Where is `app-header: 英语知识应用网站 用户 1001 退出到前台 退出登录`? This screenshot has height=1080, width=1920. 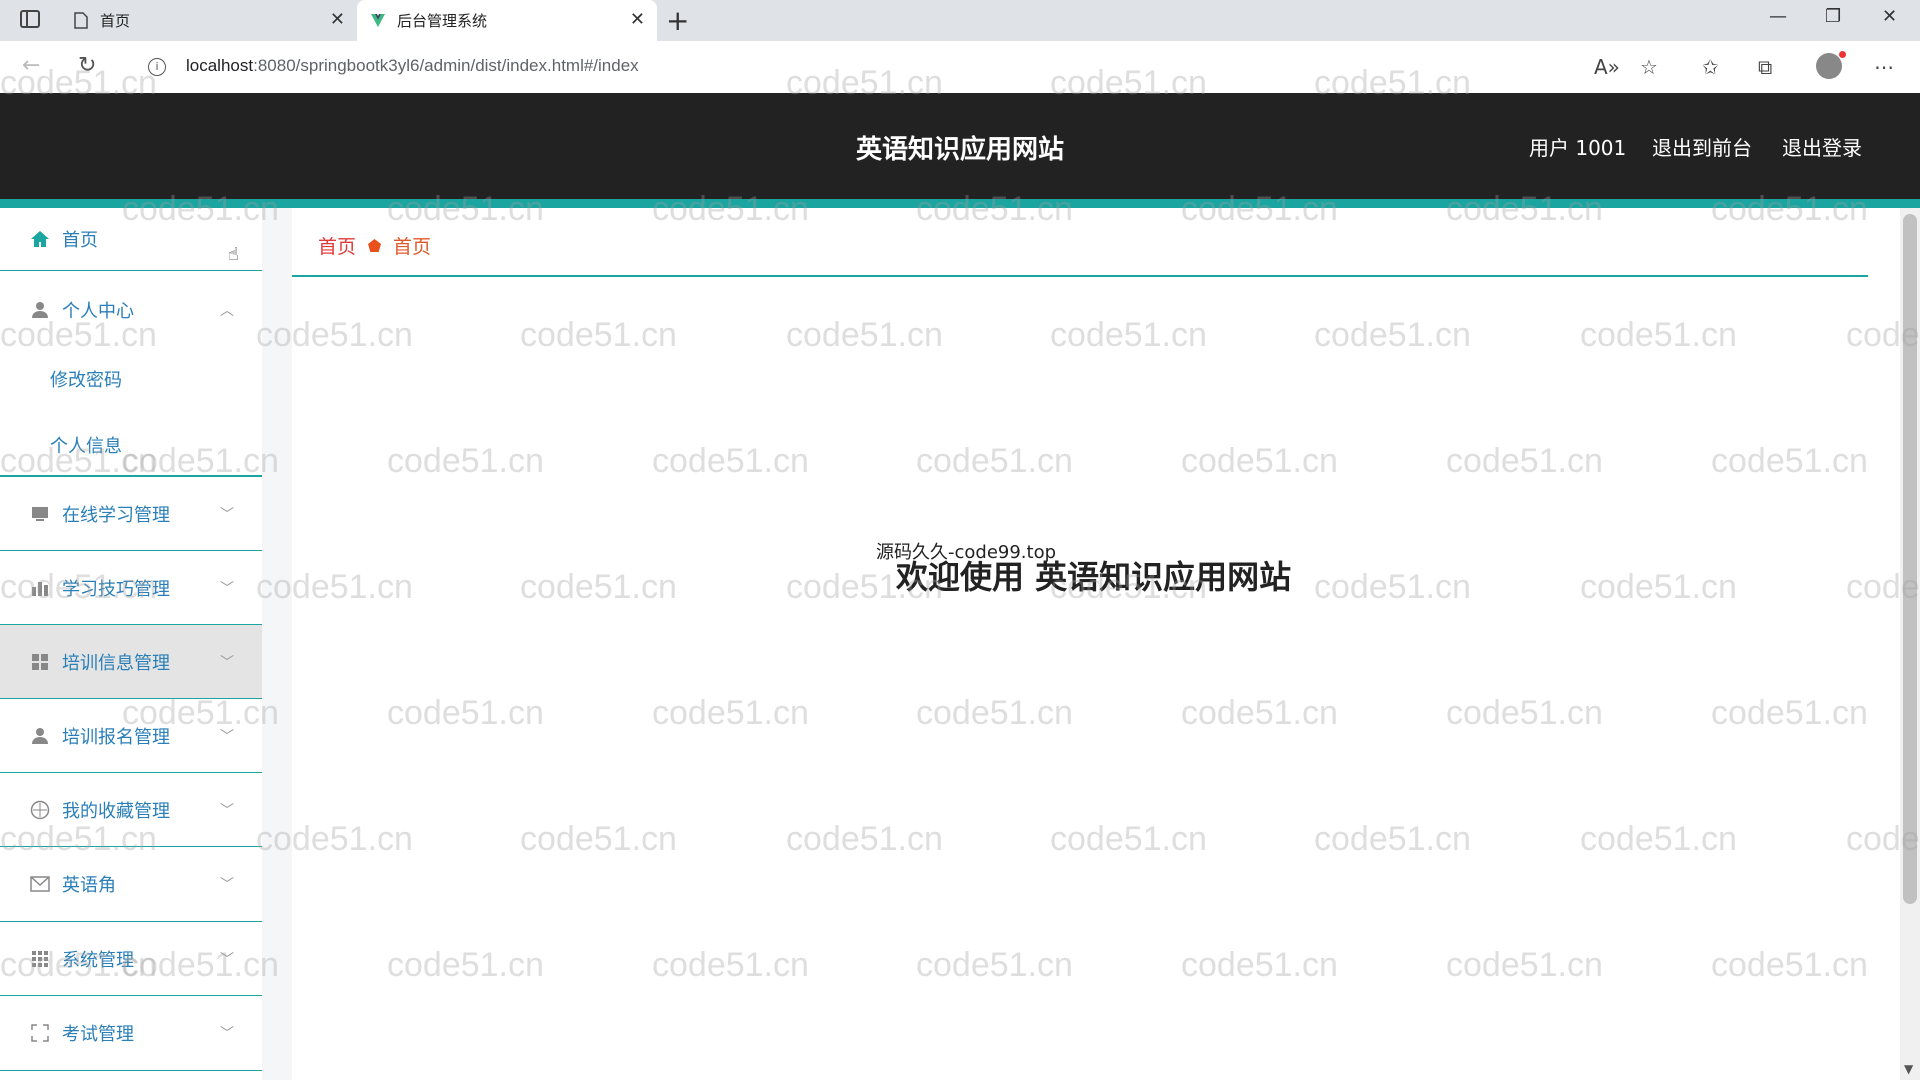 app-header: 英语知识应用网站 用户 1001 退出到前台 退出登录 is located at coordinates (960, 146).